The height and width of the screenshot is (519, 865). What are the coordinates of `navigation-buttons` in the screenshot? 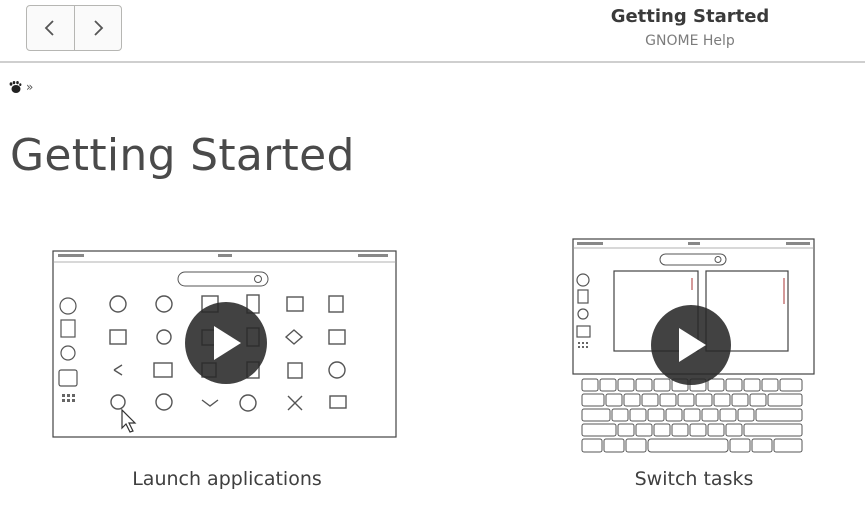 It's located at (74, 28).